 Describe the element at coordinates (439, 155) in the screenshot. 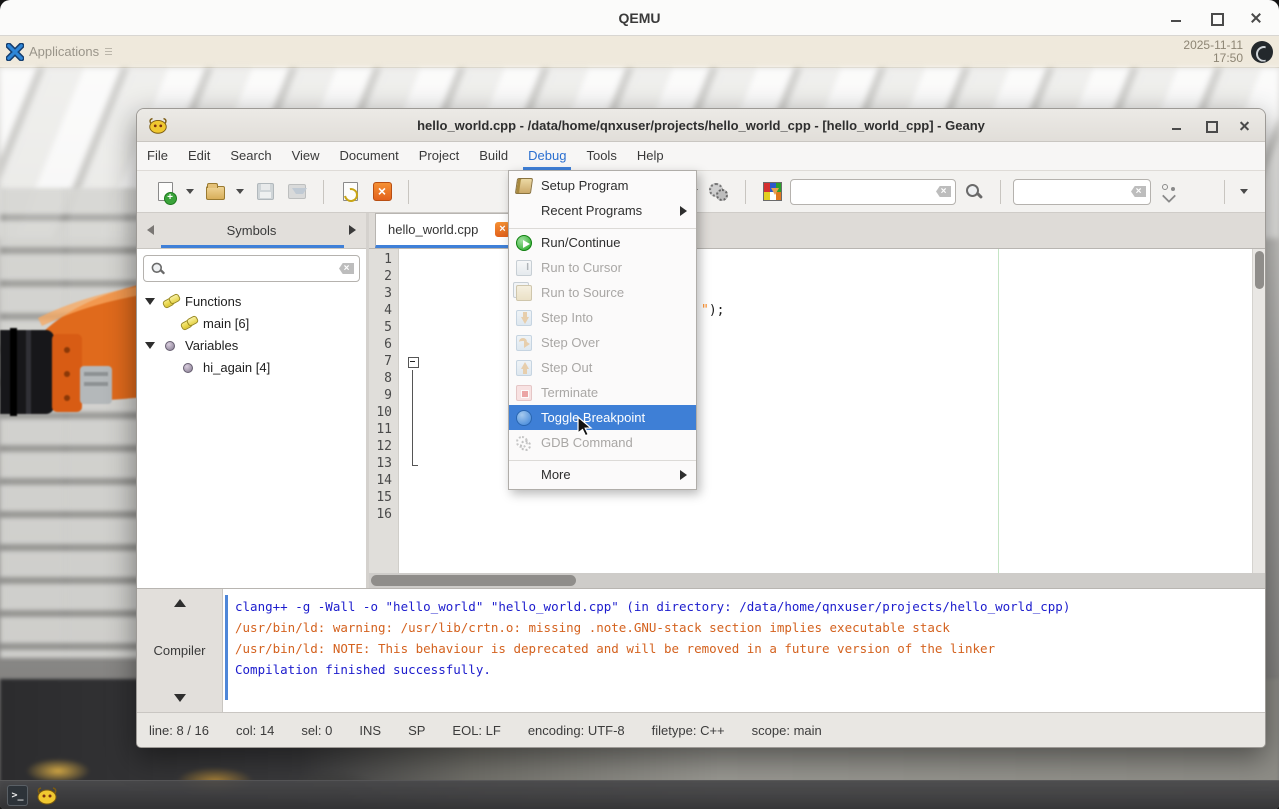

I see `menubar-item: Project` at that location.